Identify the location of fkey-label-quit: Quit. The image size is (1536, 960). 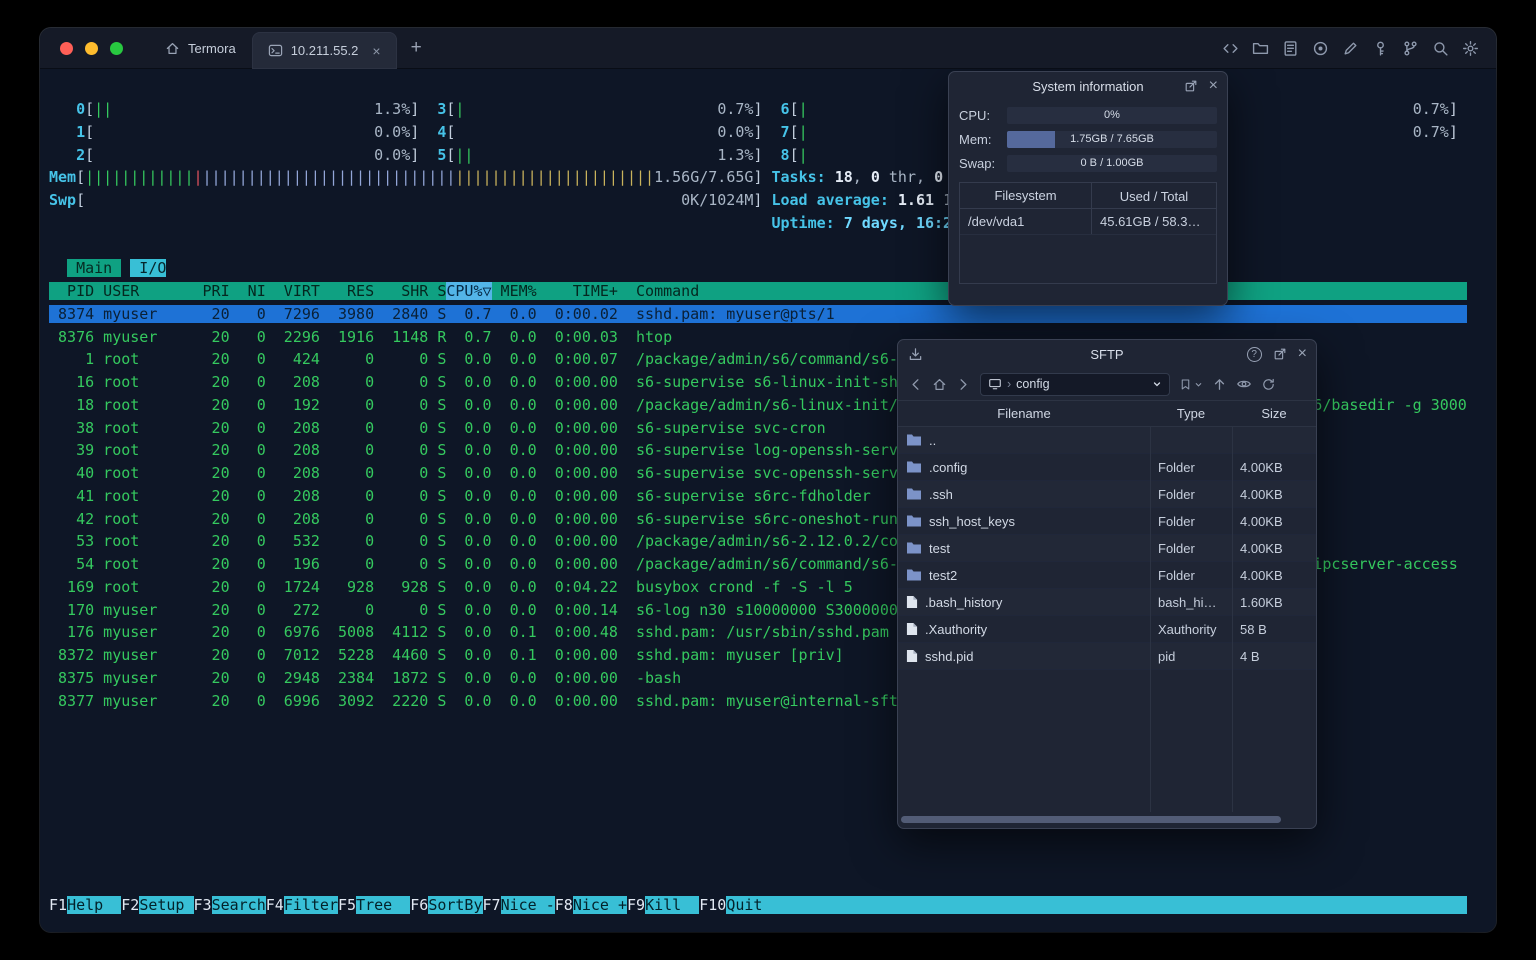
(753, 905).